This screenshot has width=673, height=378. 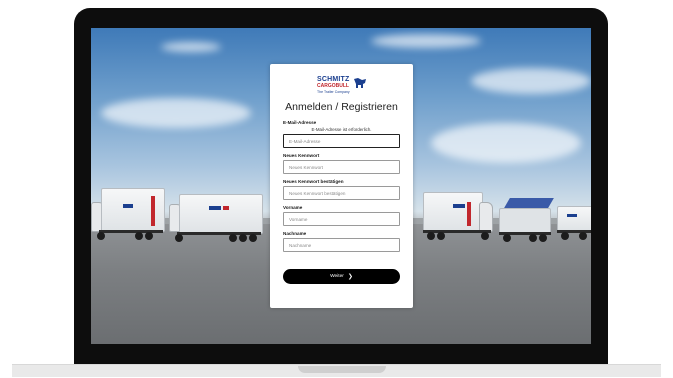 What do you see at coordinates (342, 369) in the screenshot?
I see `laptop-notch` at bounding box center [342, 369].